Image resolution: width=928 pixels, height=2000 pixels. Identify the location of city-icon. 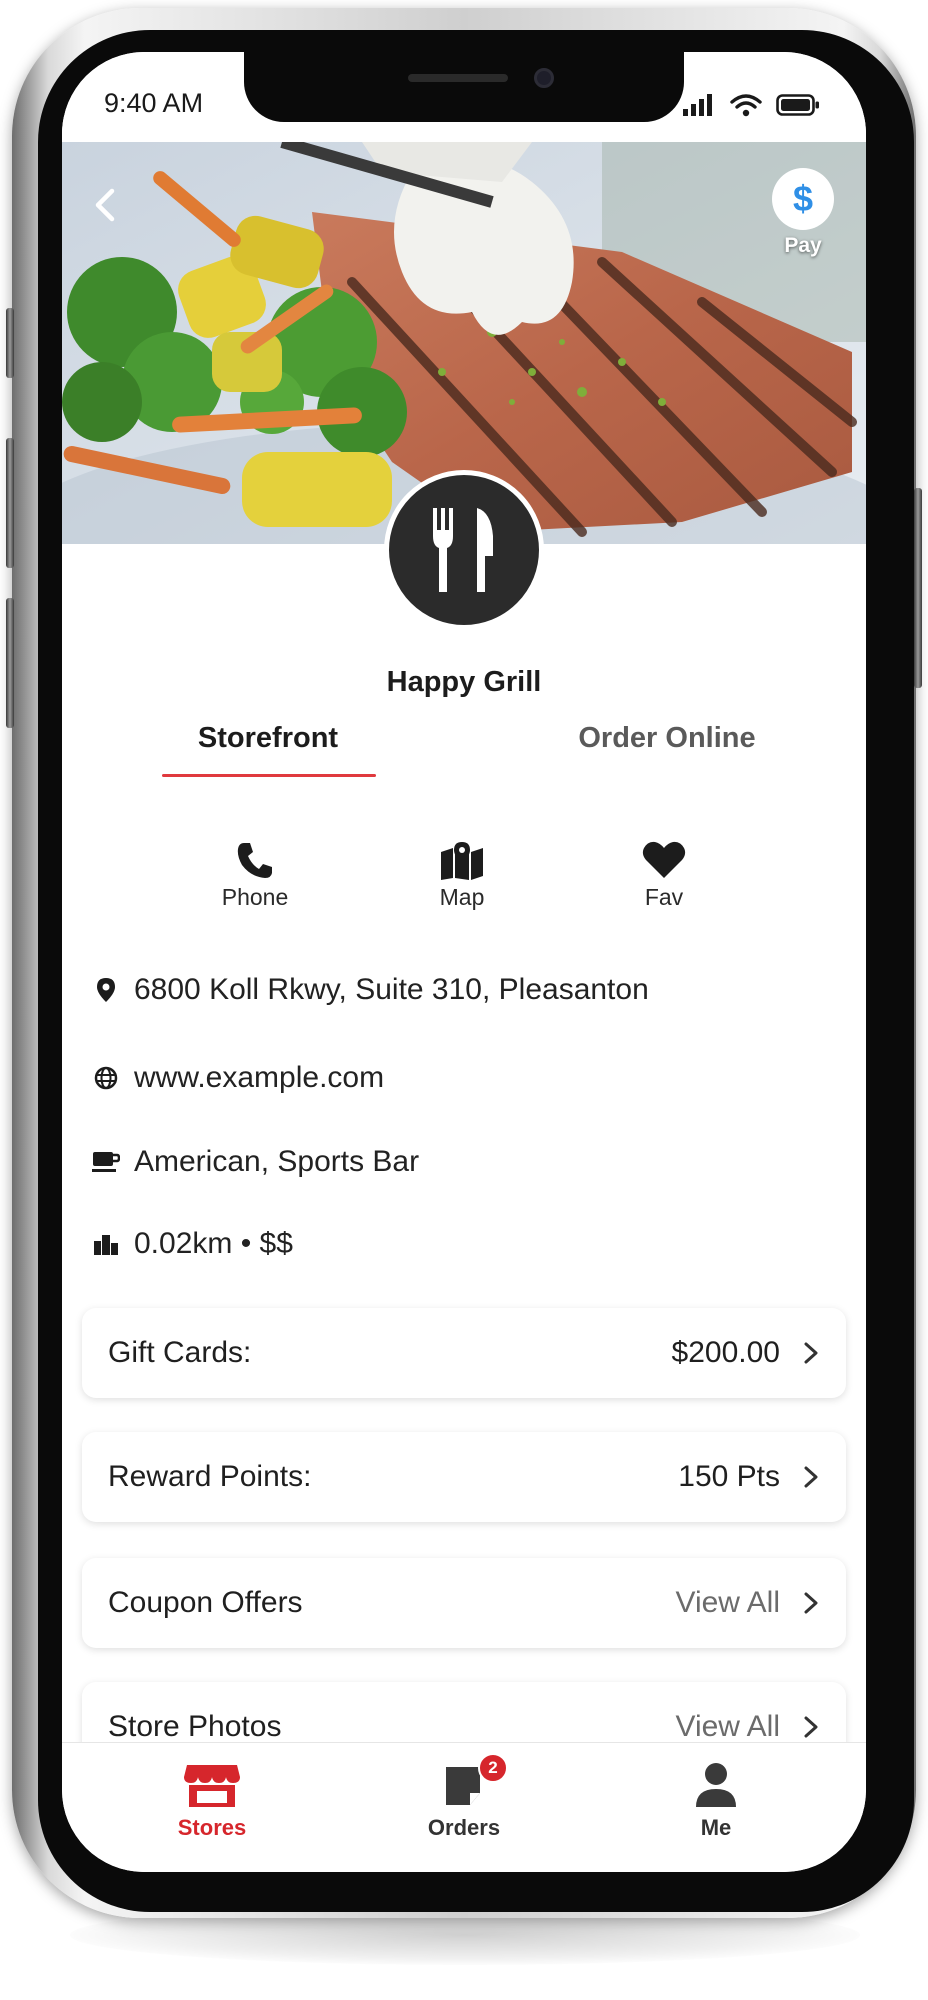
(106, 1244).